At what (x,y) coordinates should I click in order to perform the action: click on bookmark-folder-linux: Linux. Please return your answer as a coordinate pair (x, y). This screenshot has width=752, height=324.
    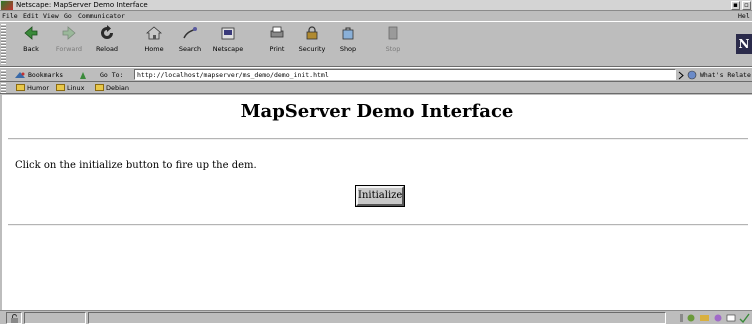
    Looking at the image, I should click on (70, 88).